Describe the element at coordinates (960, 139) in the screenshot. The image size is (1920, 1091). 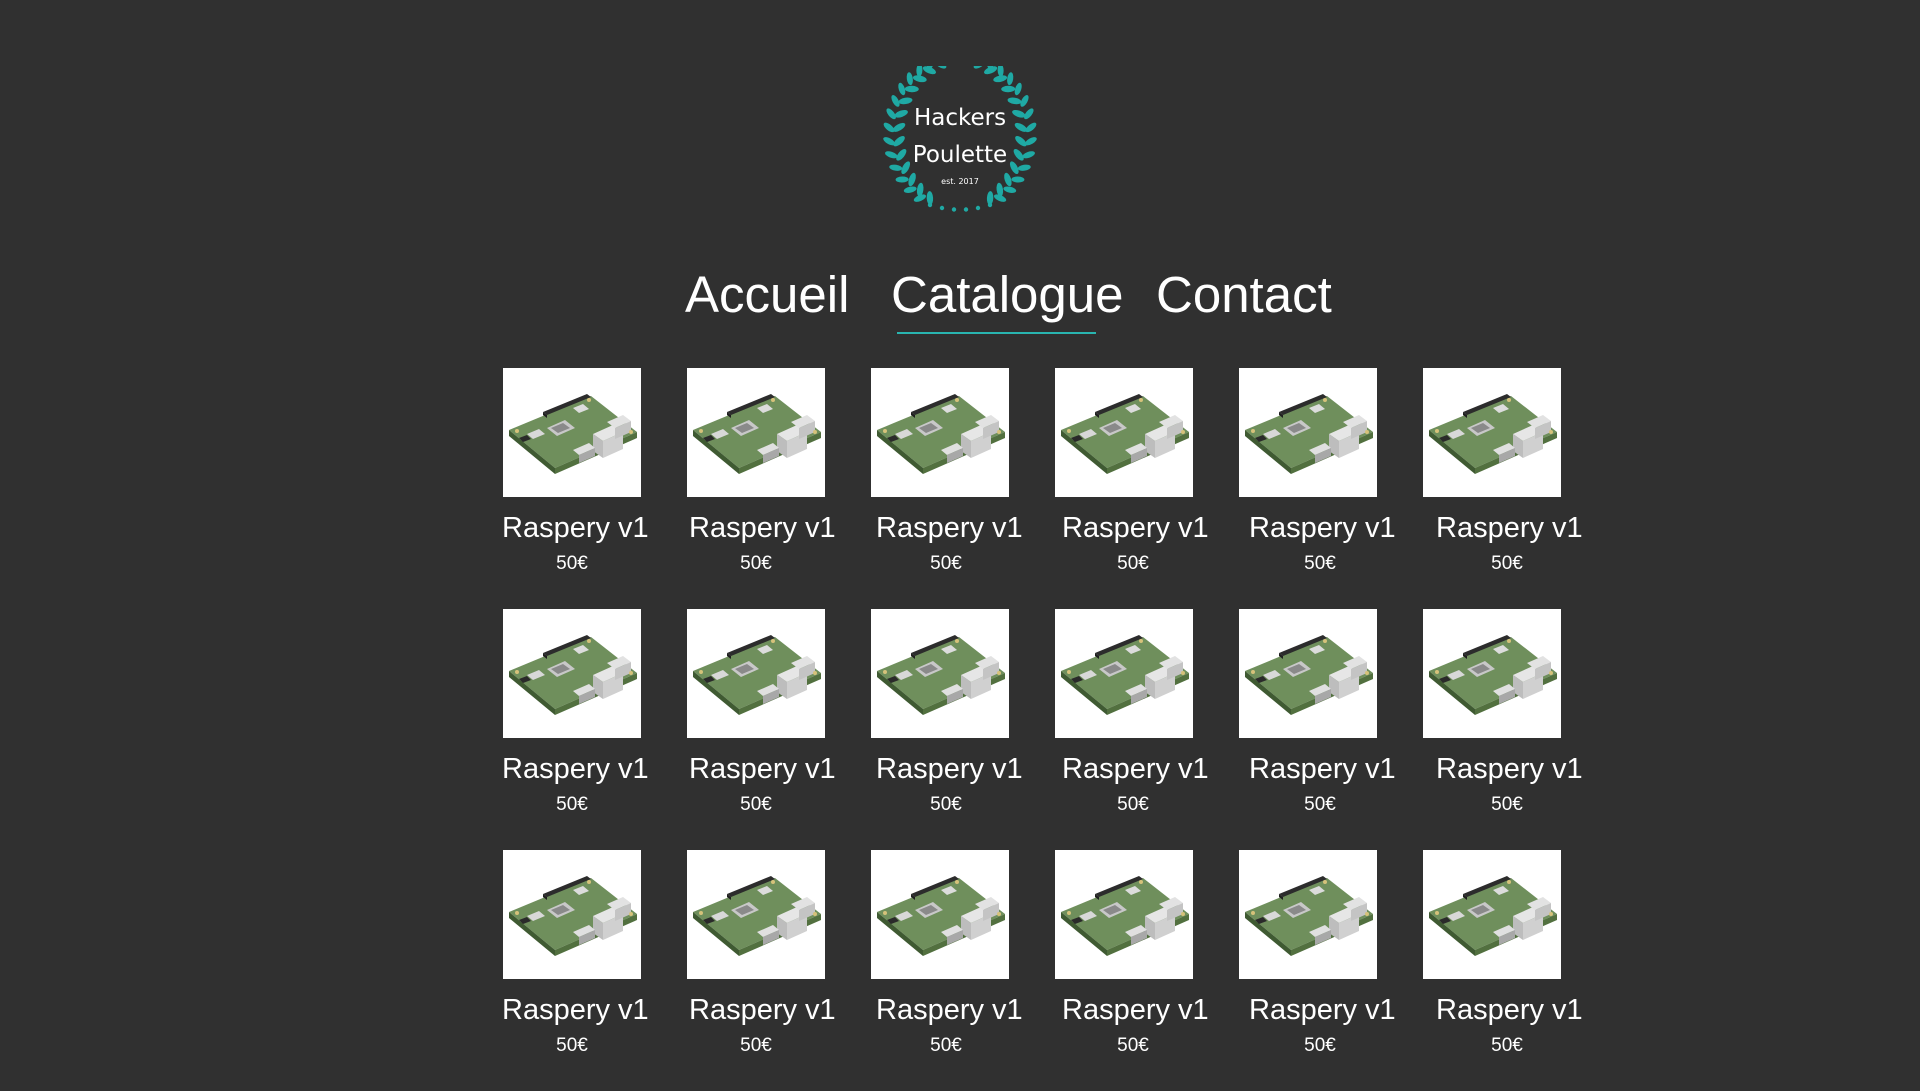
I see `laurel-wreath-icon: Hackers Poulette est. 2017` at that location.